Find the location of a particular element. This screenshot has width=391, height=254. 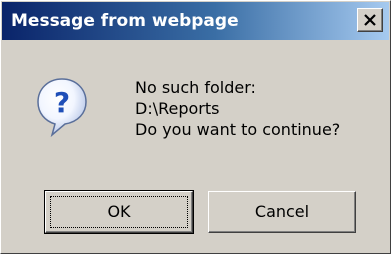

message-line: Do you want to continue? is located at coordinates (238, 129).